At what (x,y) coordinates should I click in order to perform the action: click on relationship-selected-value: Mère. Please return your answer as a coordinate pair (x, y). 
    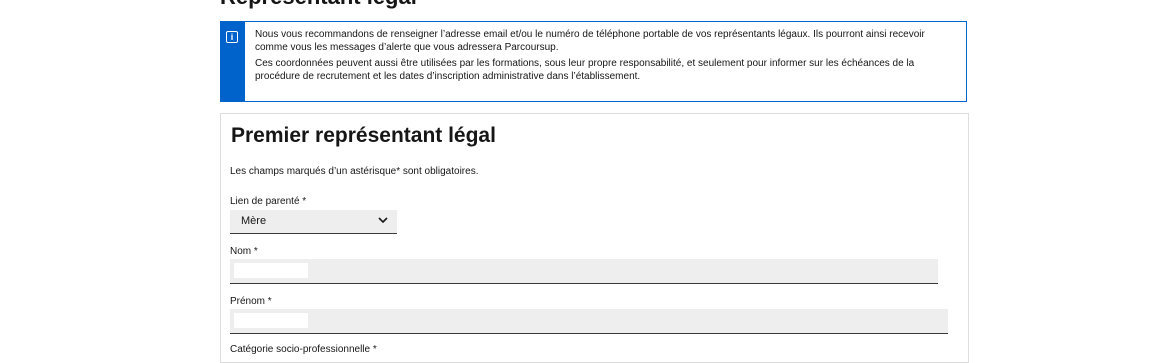
    Looking at the image, I should click on (254, 221).